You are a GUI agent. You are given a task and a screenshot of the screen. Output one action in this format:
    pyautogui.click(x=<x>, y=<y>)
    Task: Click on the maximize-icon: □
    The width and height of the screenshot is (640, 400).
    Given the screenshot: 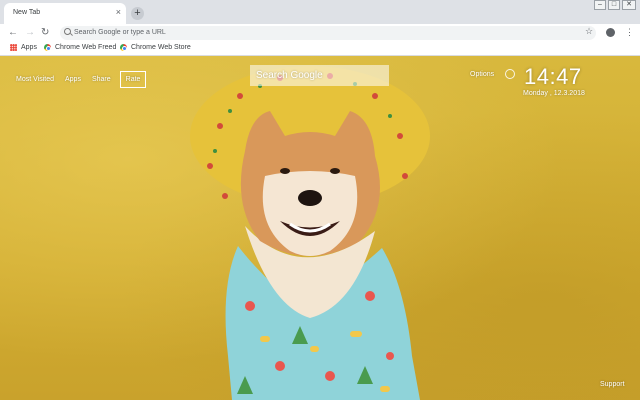 What is the action you would take?
    pyautogui.click(x=614, y=5)
    